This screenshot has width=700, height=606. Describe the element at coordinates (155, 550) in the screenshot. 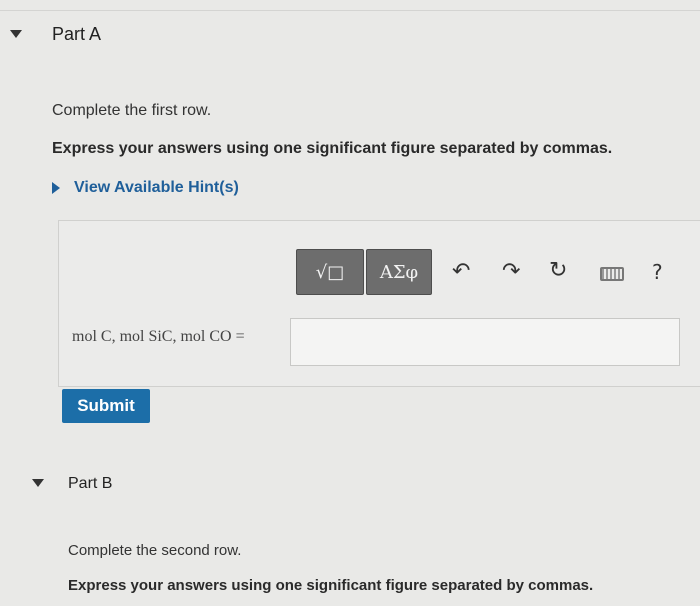

I see `part-b-prompt: Complete the second row.` at that location.